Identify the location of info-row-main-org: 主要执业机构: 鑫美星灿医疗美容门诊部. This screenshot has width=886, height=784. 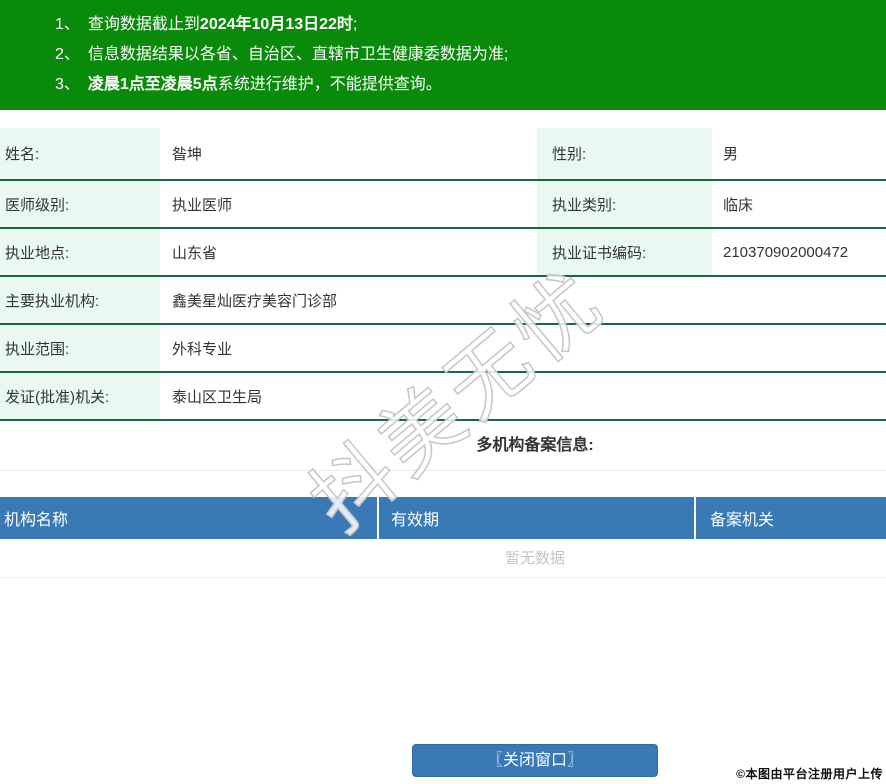
(443, 301).